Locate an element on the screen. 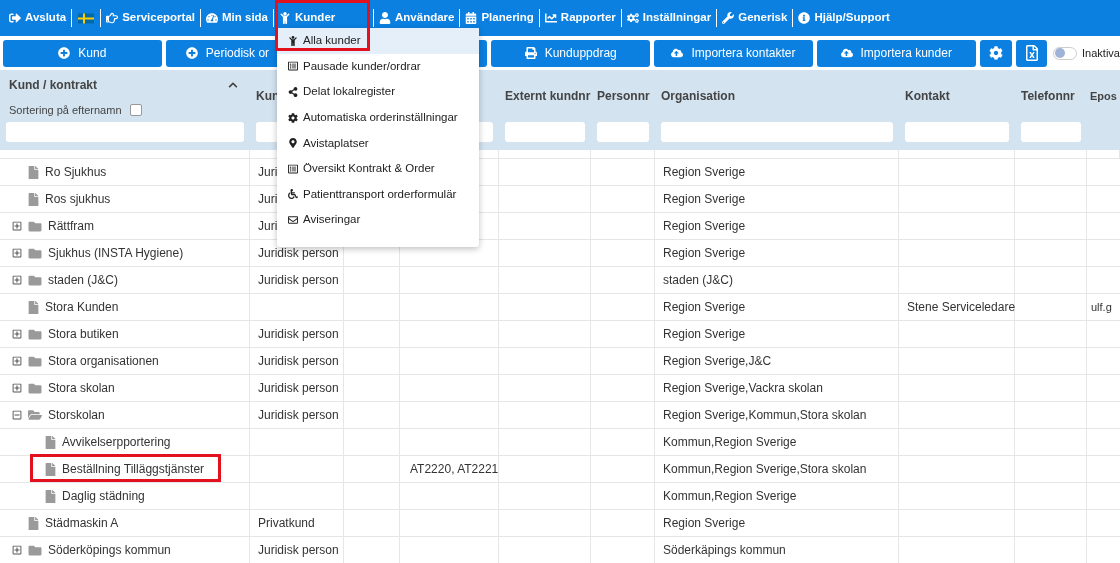 Image resolution: width=1120 pixels, height=563 pixels. customer-name: Ro Sjukhus is located at coordinates (76, 172).